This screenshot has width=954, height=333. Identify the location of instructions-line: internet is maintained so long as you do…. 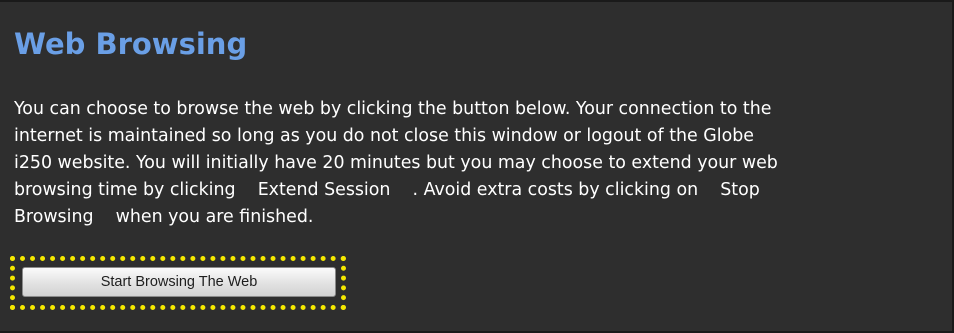
(384, 136).